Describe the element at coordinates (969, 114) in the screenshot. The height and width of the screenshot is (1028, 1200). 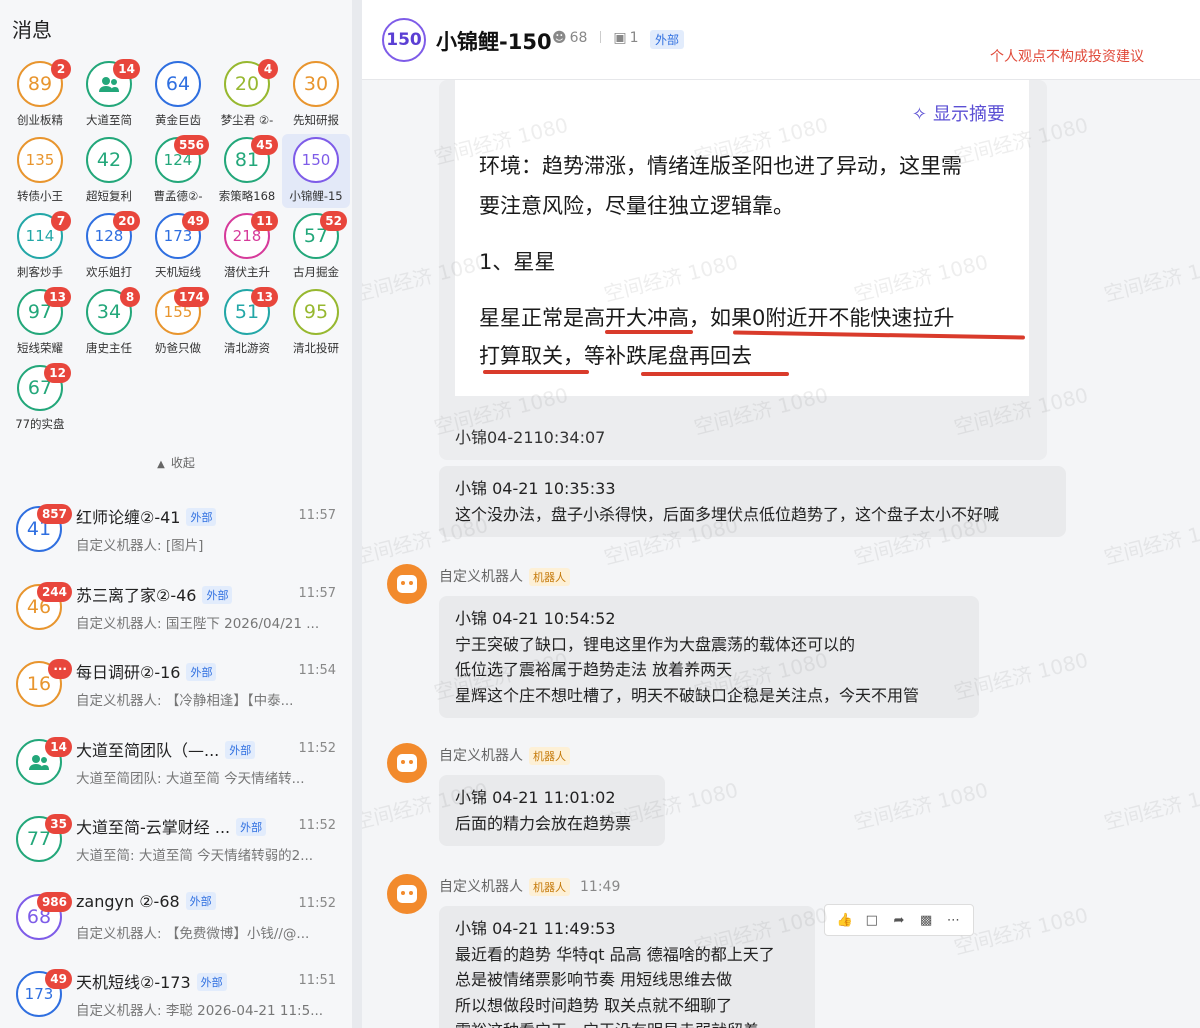
I see `show-summary-label: 显示摘要` at that location.